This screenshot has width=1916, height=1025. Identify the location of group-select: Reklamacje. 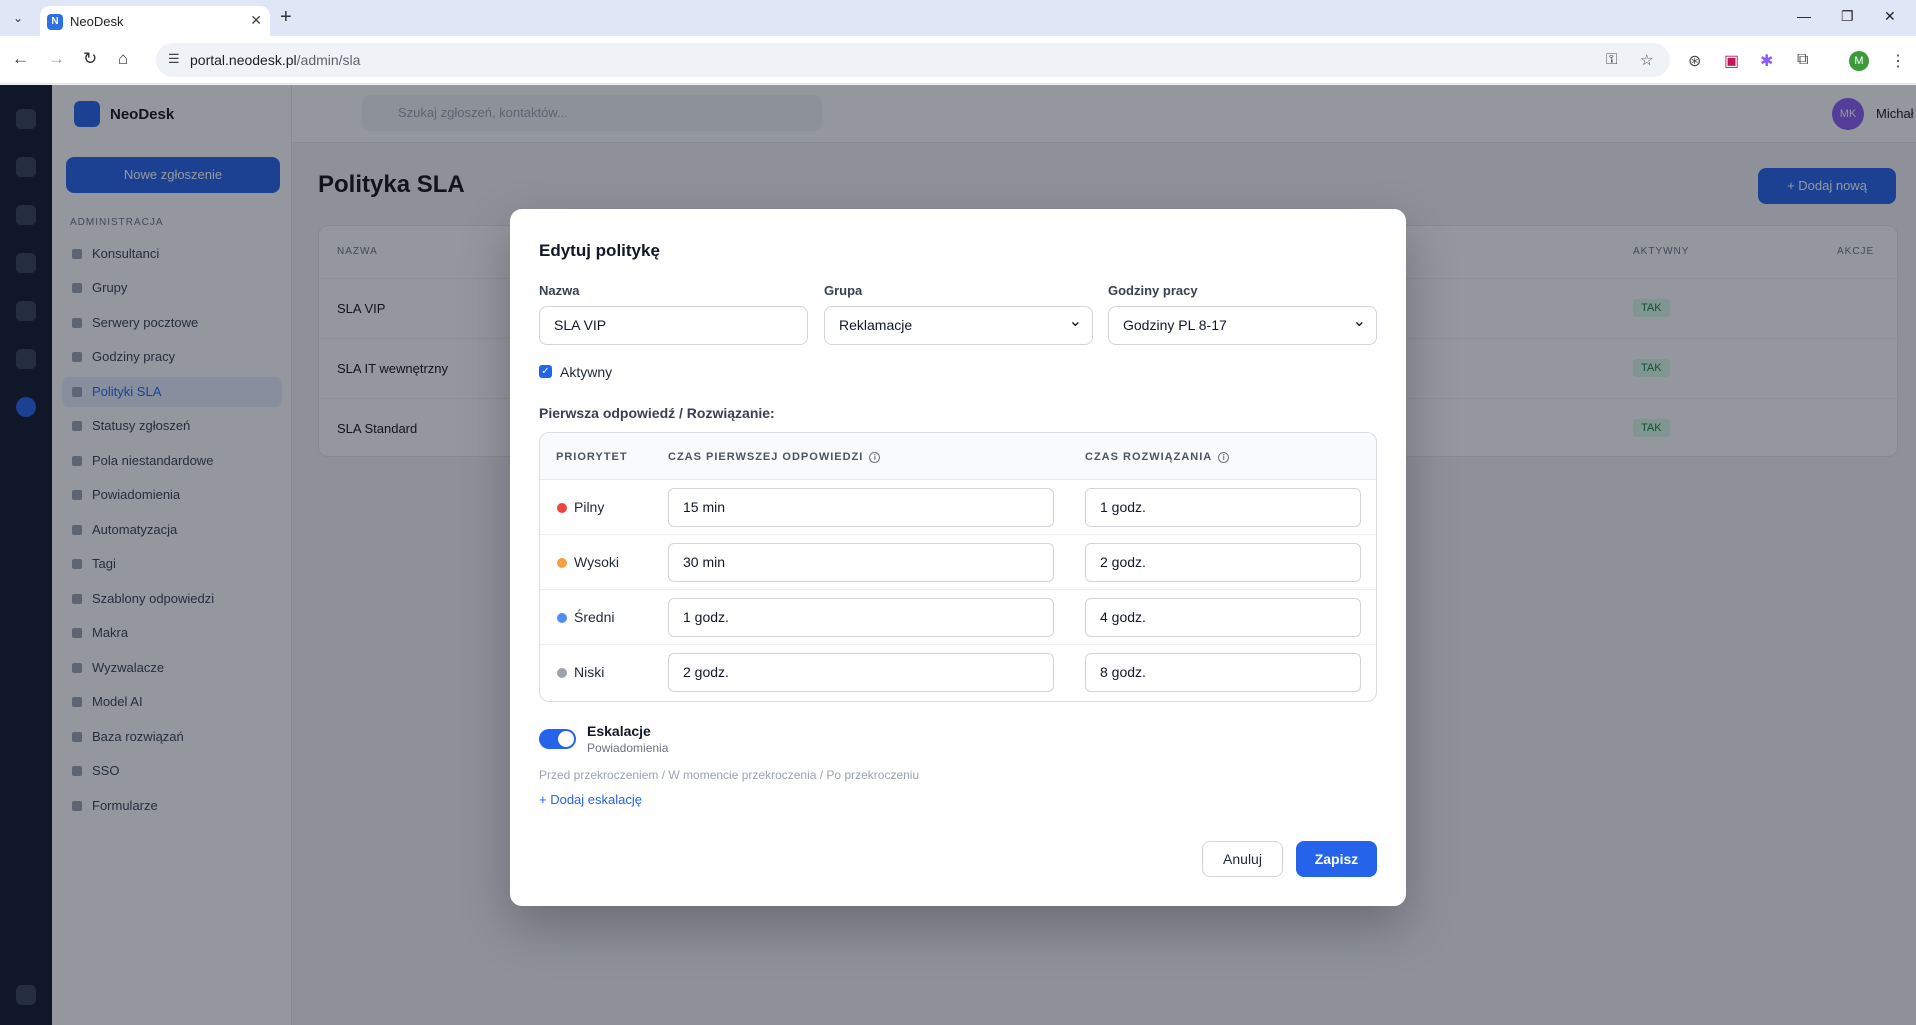
(958, 324).